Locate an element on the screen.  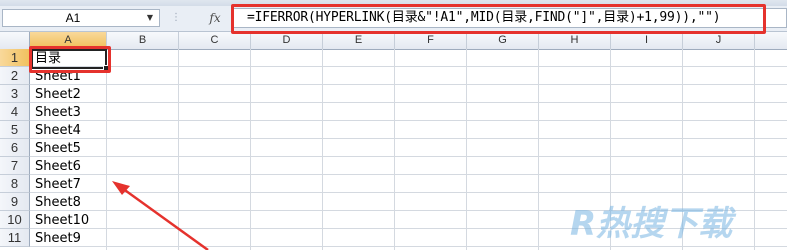
row-header: 1 is located at coordinates (15, 58).